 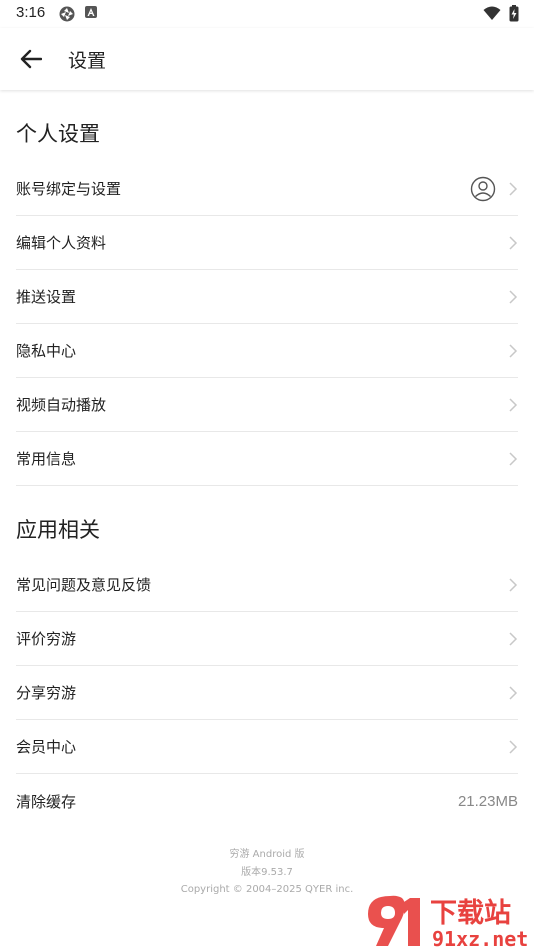 I want to click on row-label: 隐私中心, so click(x=46, y=351).